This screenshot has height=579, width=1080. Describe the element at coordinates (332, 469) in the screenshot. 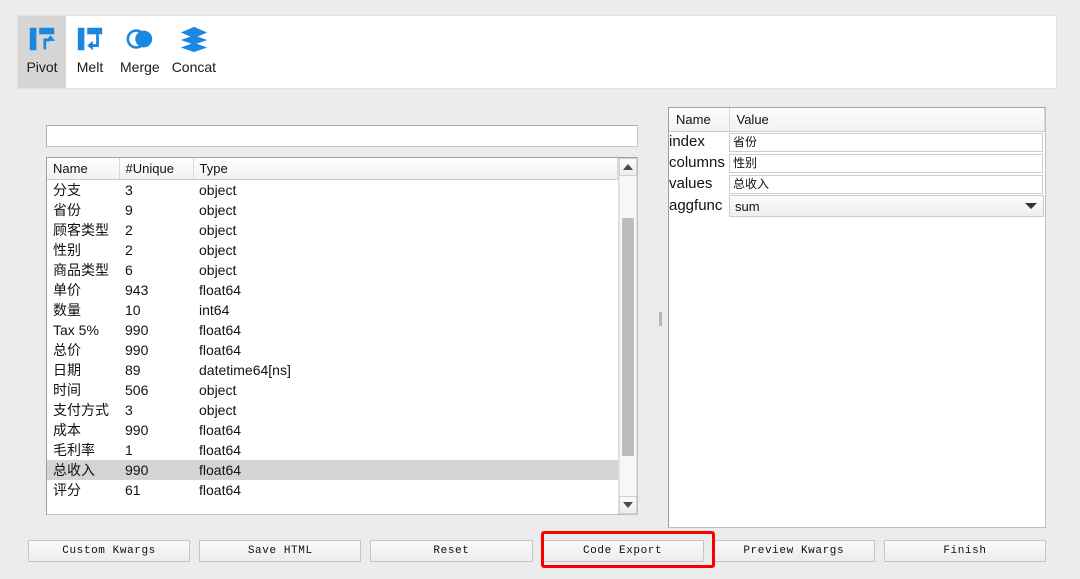

I see `table-row: 总收入 990 float64` at that location.